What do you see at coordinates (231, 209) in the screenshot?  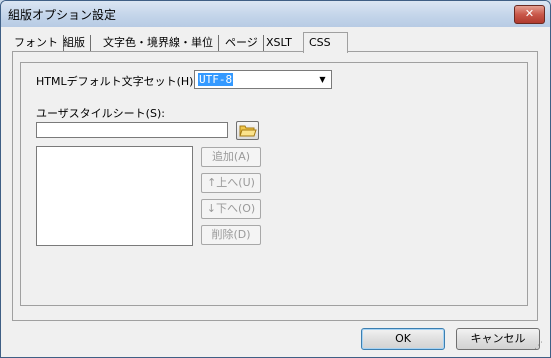 I see `move-down-button: ↓下へ(O)` at bounding box center [231, 209].